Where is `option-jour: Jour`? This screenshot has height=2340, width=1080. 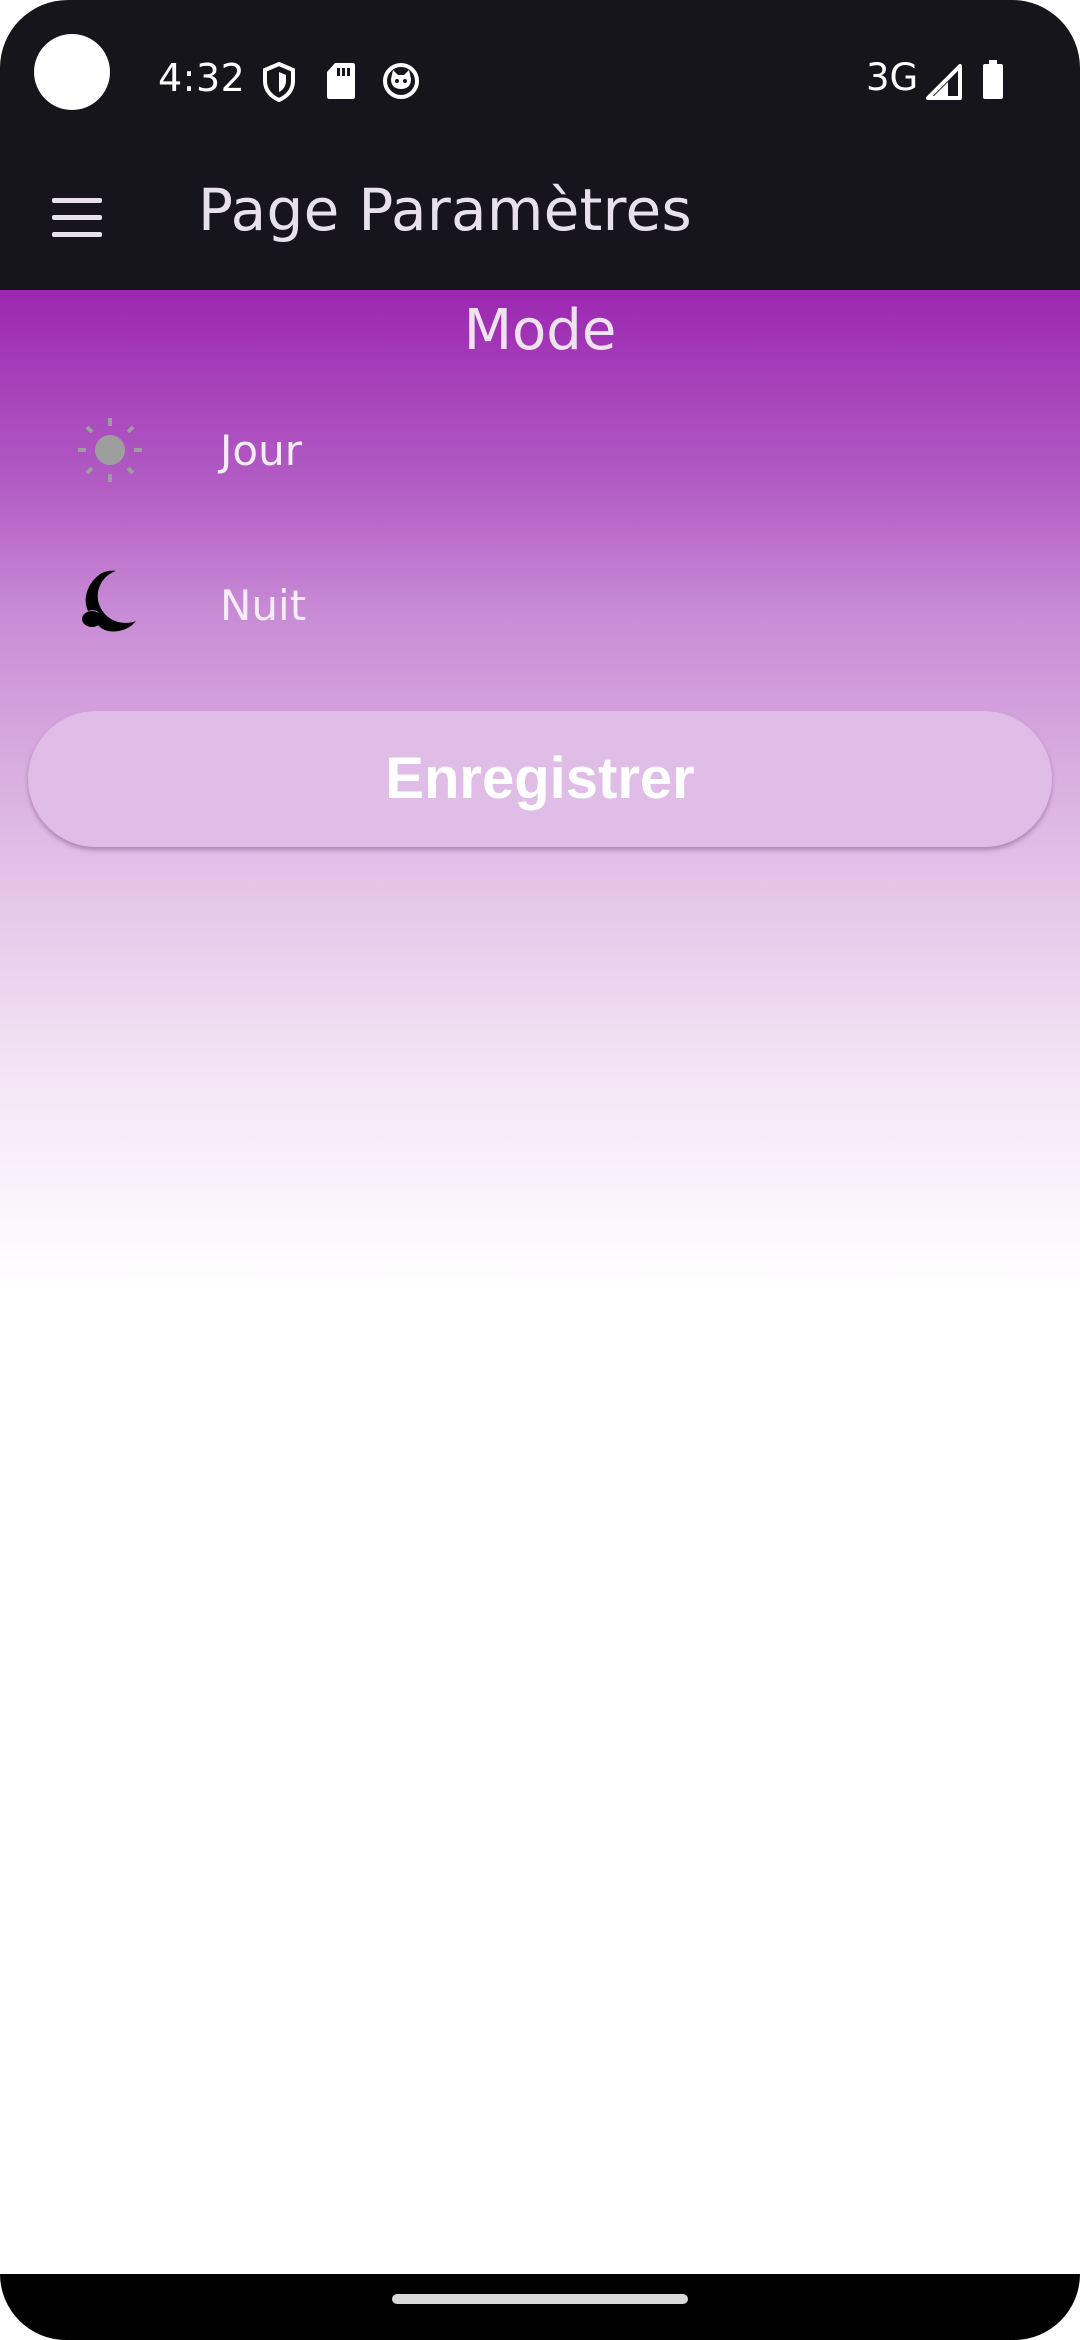 option-jour: Jour is located at coordinates (540, 450).